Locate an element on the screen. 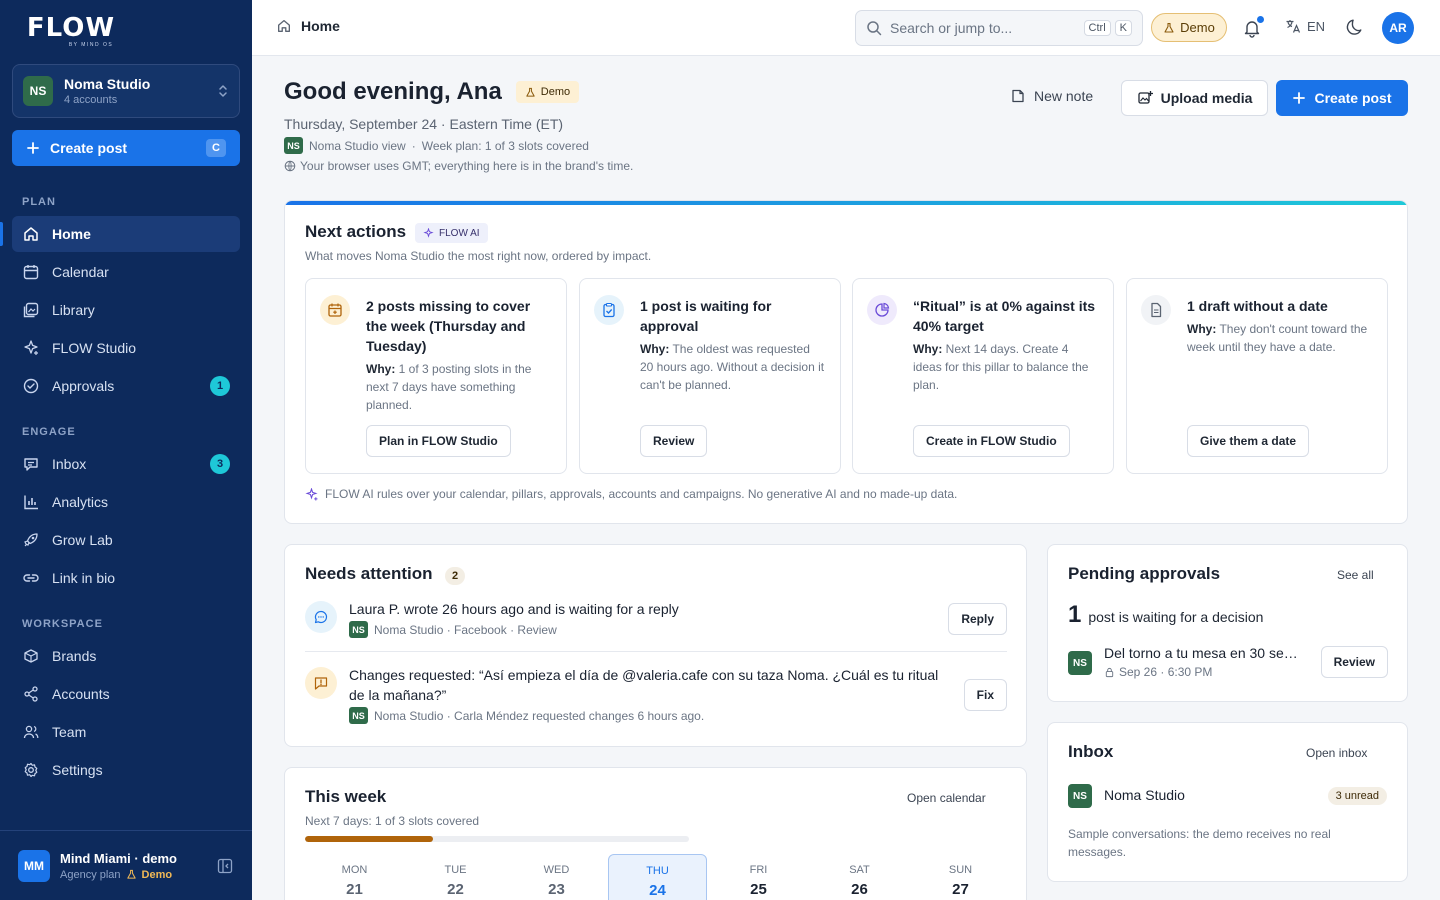 This screenshot has width=1440, height=900. search-input: Search or jump to... Ctrl K is located at coordinates (999, 28).